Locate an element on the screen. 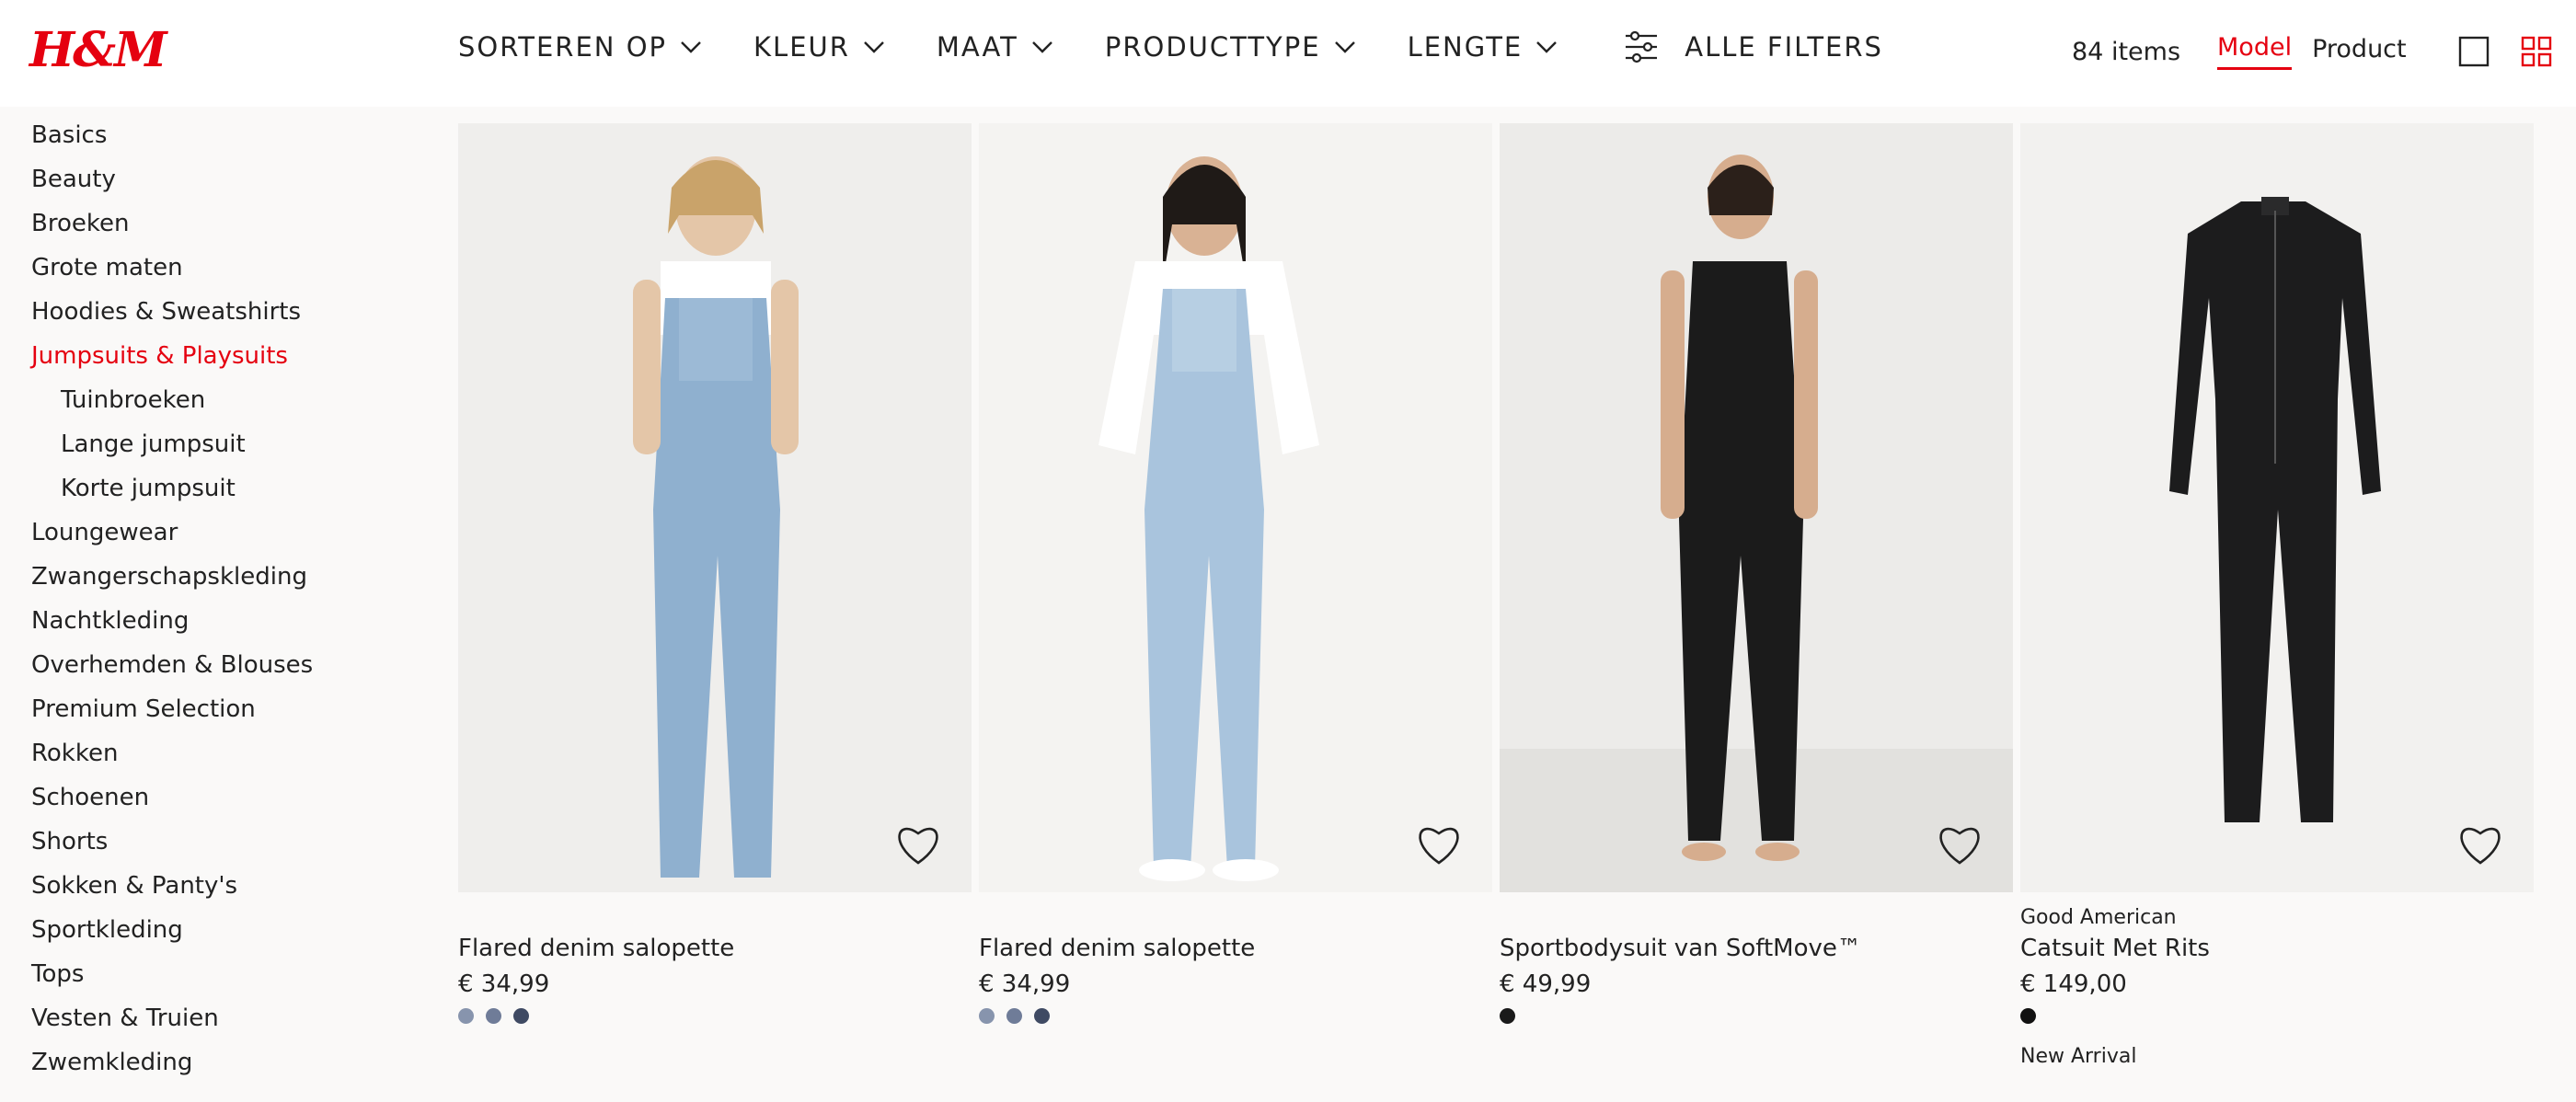 Image resolution: width=2576 pixels, height=1102 pixels. sidebar-item-broeken: Broeken is located at coordinates (215, 226).